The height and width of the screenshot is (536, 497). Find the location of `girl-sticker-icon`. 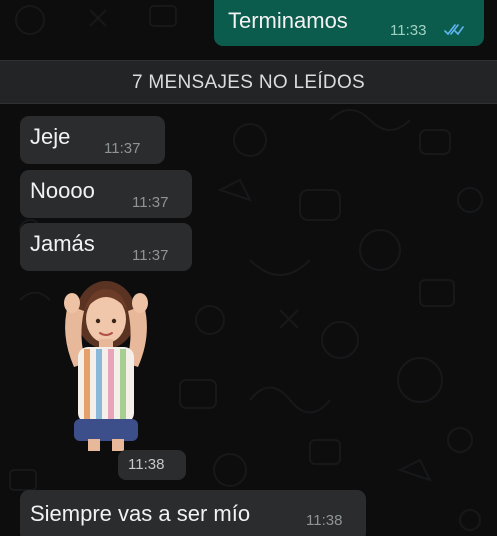

girl-sticker-icon is located at coordinates (104, 363).